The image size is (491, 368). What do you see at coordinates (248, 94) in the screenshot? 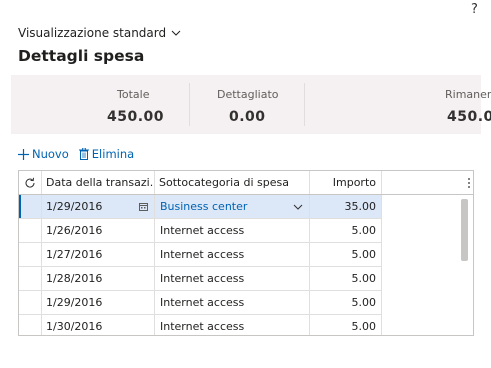
I see `summary-itemized-label: Dettagliato` at bounding box center [248, 94].